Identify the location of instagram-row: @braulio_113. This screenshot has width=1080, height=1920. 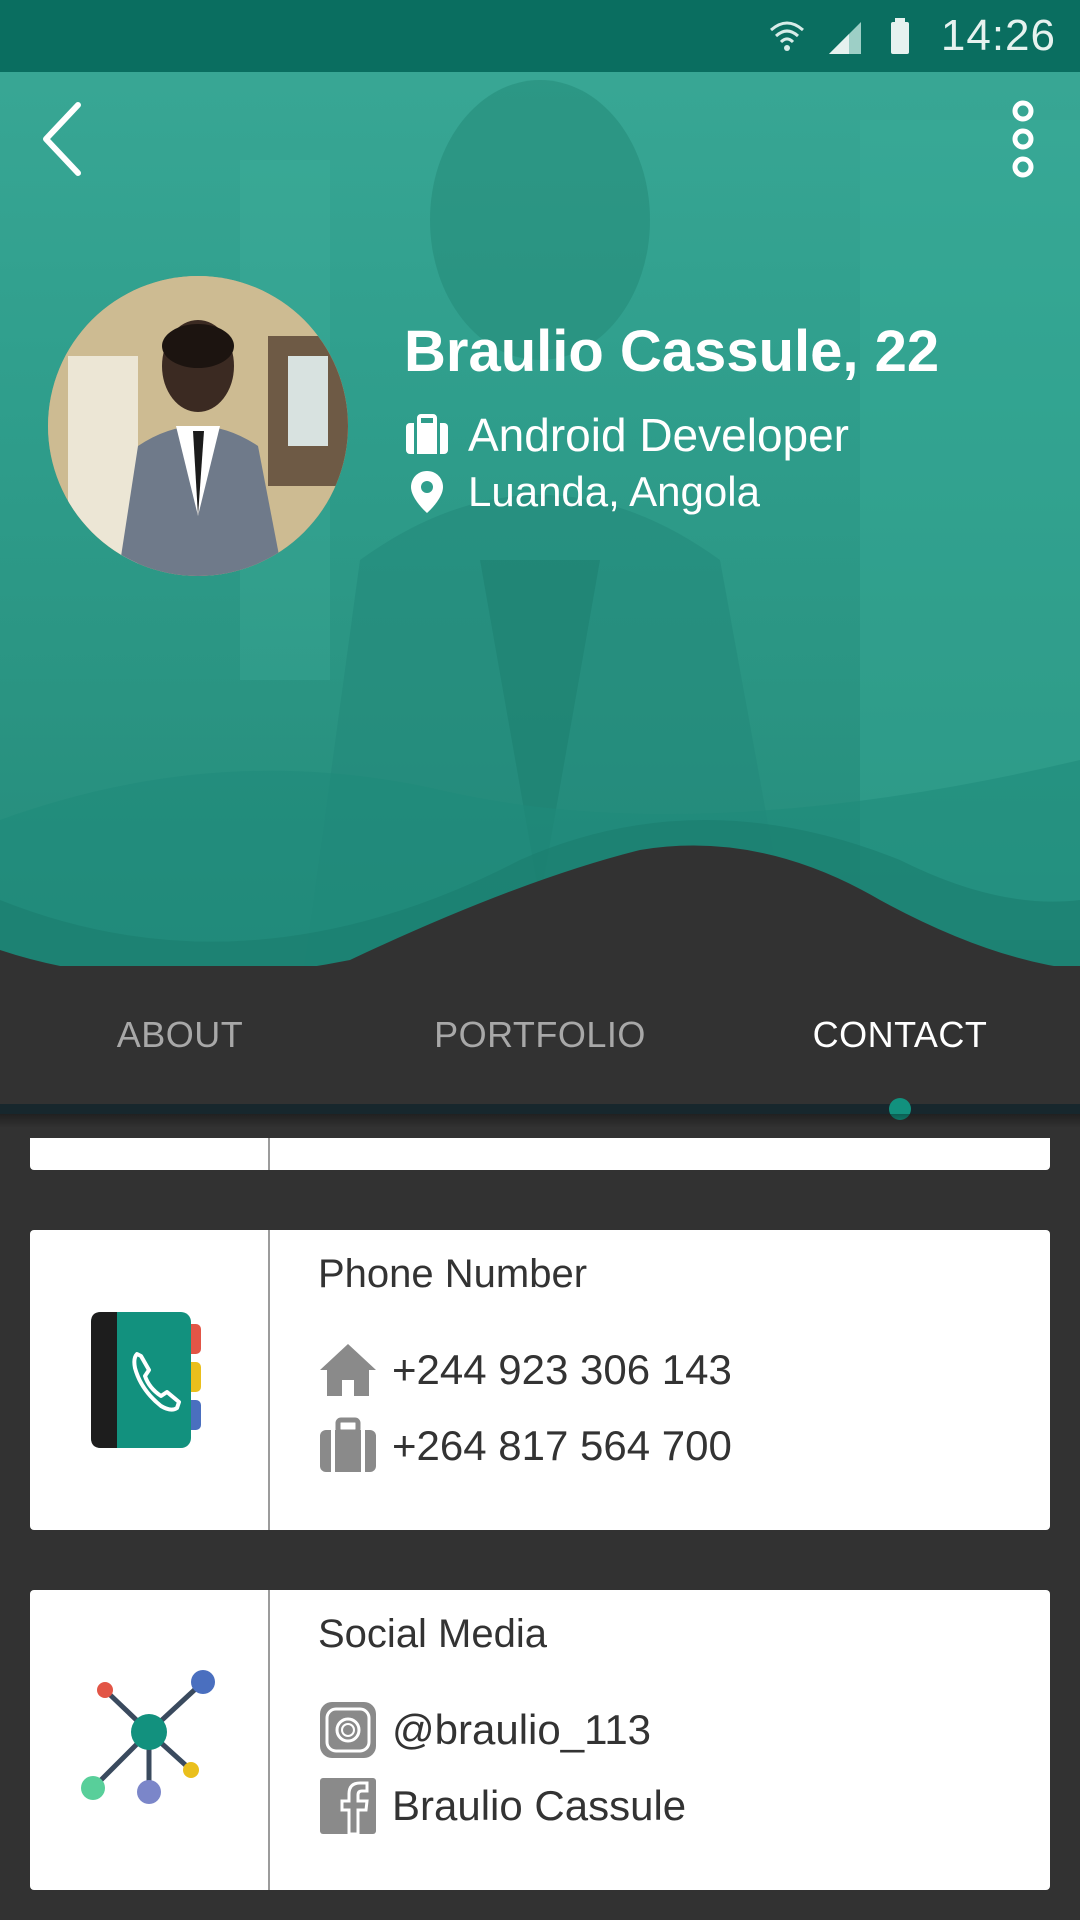
(484, 1730).